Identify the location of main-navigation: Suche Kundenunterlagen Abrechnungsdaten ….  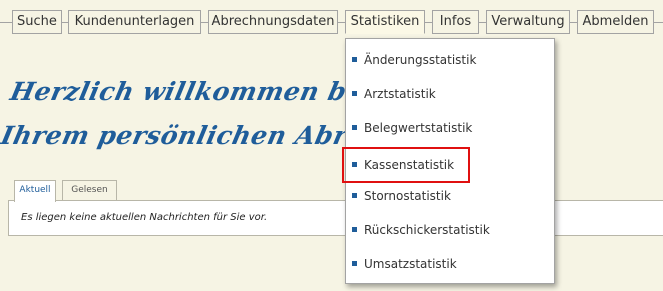
(331, 20).